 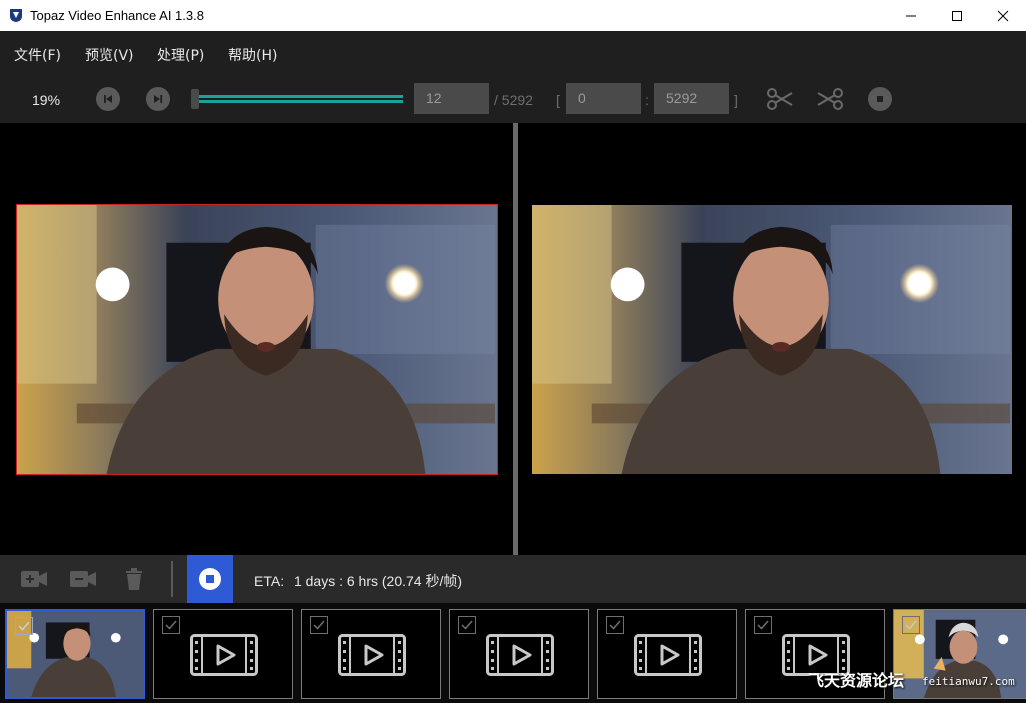 I want to click on menu-help: 帮助(H), so click(x=252, y=55).